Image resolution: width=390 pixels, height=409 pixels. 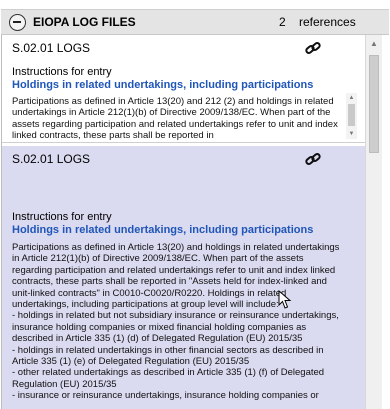 I want to click on reference-count: 2, so click(x=282, y=22).